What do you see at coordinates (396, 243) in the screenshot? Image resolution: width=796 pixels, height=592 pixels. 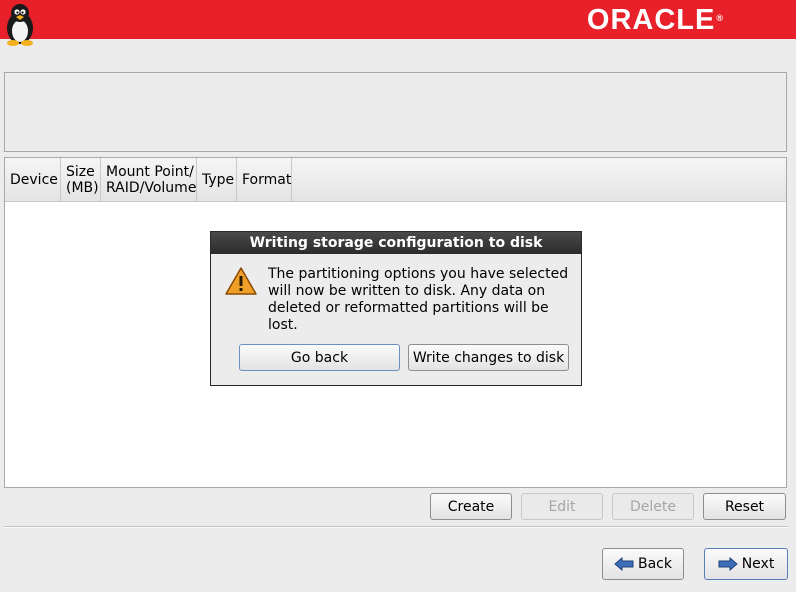 I see `dialog-title: Writing storage configuration to disk` at bounding box center [396, 243].